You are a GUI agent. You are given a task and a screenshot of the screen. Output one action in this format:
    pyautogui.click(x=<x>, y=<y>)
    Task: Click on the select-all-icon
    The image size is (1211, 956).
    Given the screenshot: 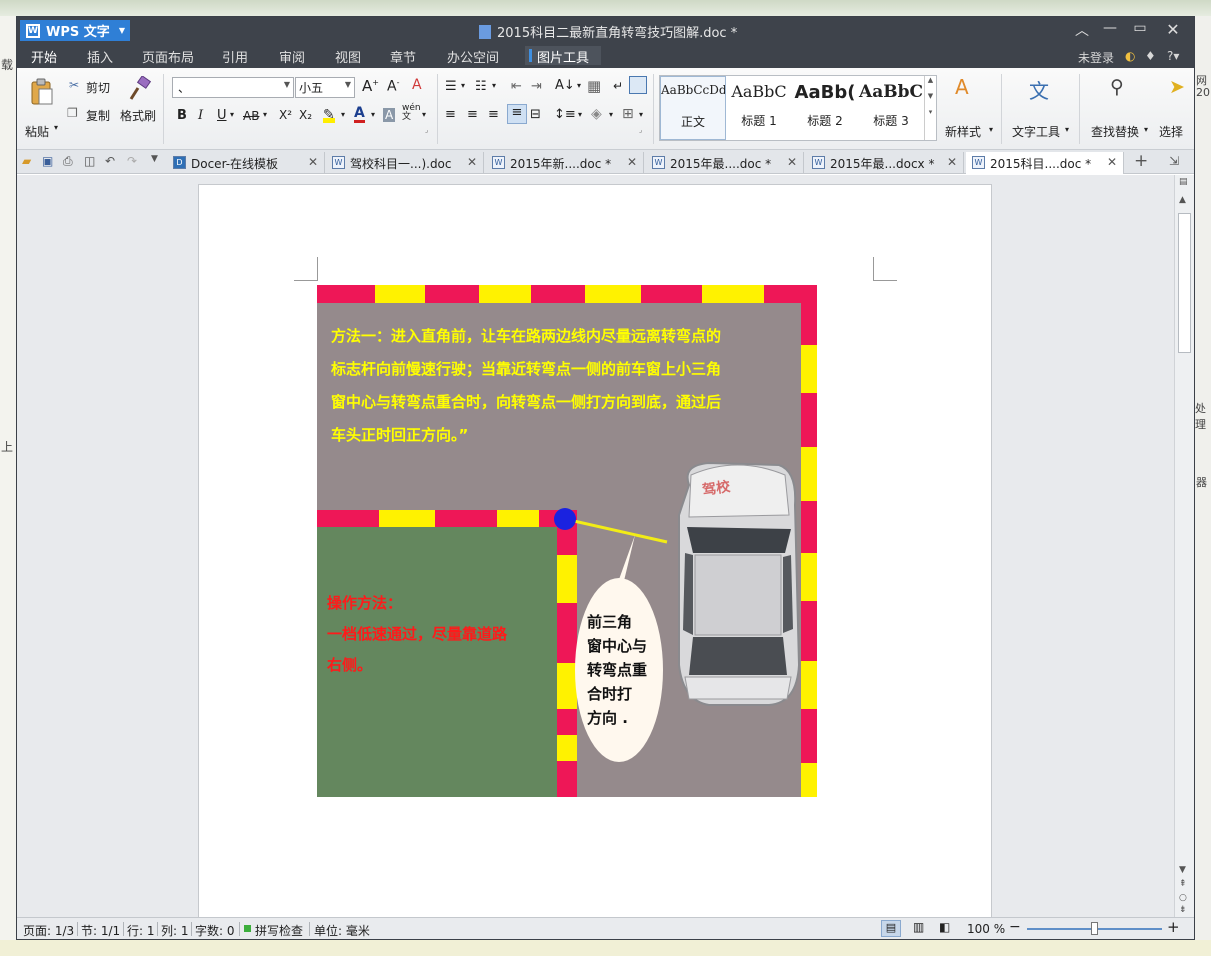 What is the action you would take?
    pyautogui.click(x=638, y=85)
    